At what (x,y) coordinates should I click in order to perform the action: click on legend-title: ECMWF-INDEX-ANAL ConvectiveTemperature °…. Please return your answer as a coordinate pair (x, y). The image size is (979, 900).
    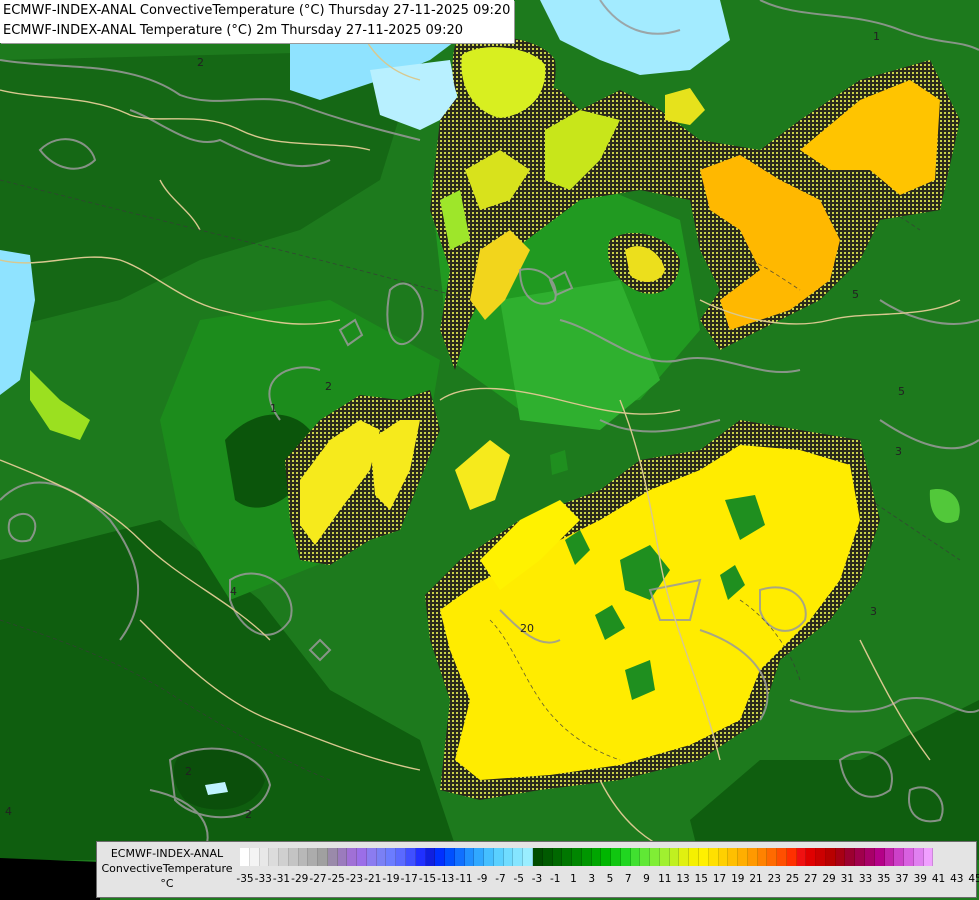
    Looking at the image, I should click on (167, 868).